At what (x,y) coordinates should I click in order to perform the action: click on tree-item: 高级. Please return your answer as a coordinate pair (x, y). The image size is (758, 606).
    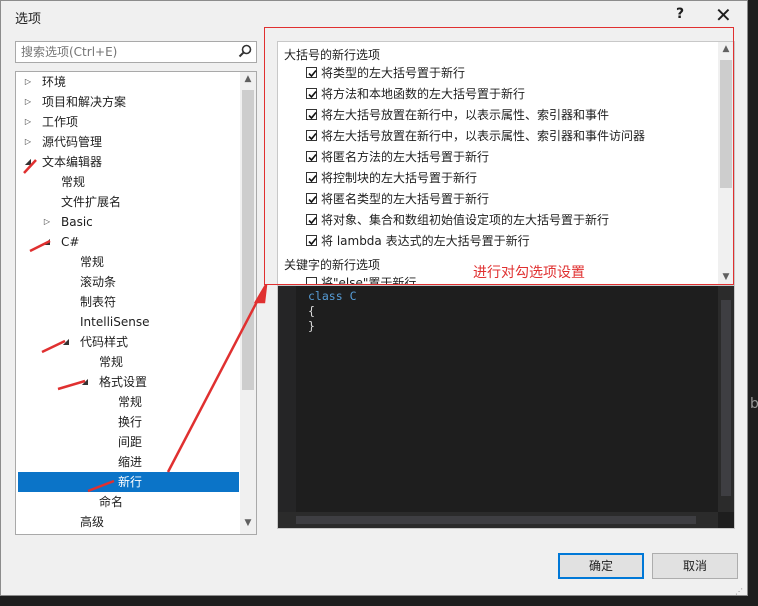
    Looking at the image, I should click on (128, 522).